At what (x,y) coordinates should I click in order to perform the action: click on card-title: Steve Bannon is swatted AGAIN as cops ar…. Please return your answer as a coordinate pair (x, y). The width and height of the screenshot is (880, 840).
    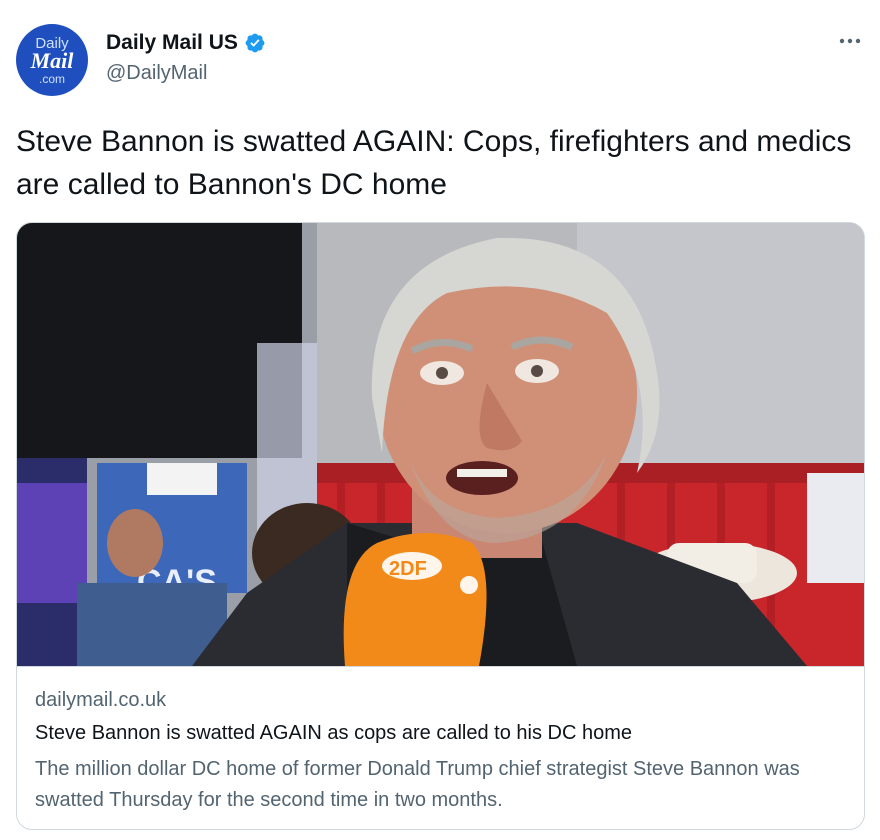
    Looking at the image, I should click on (333, 733).